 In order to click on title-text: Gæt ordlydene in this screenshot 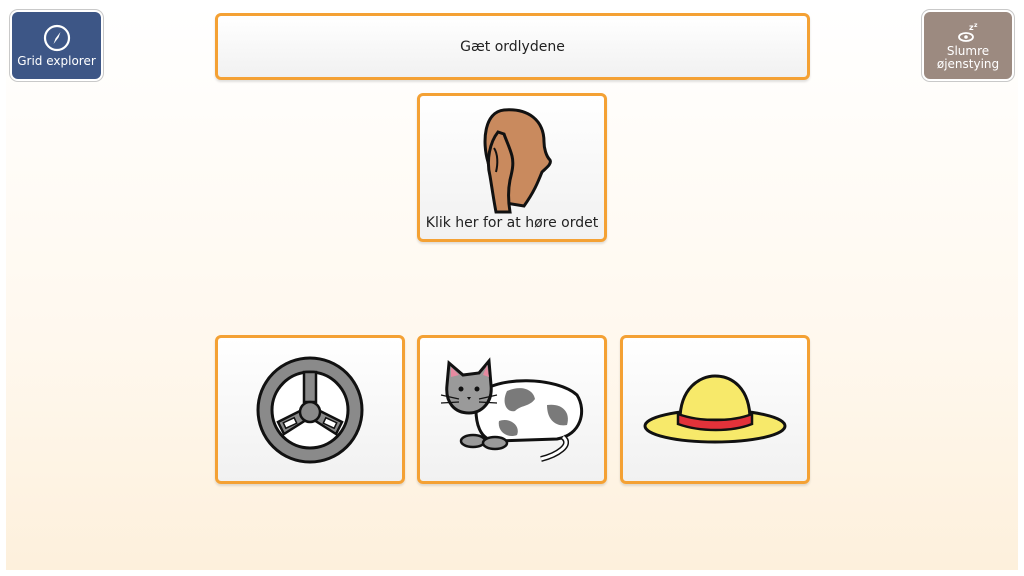, I will do `click(512, 46)`.